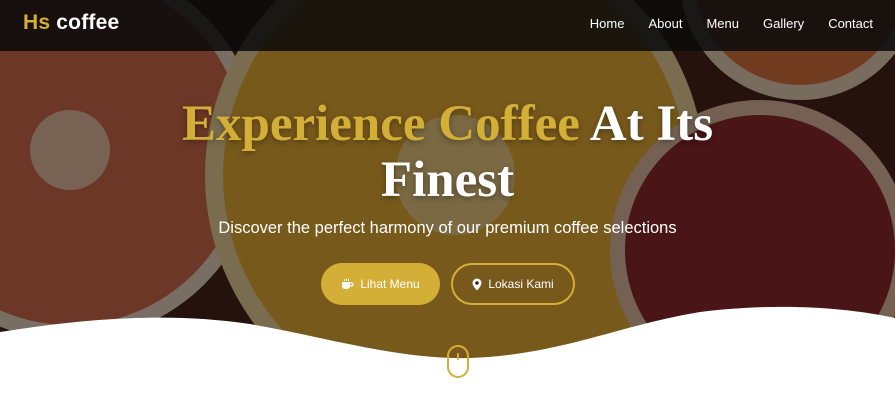  I want to click on coffee-cup-icon, so click(348, 283).